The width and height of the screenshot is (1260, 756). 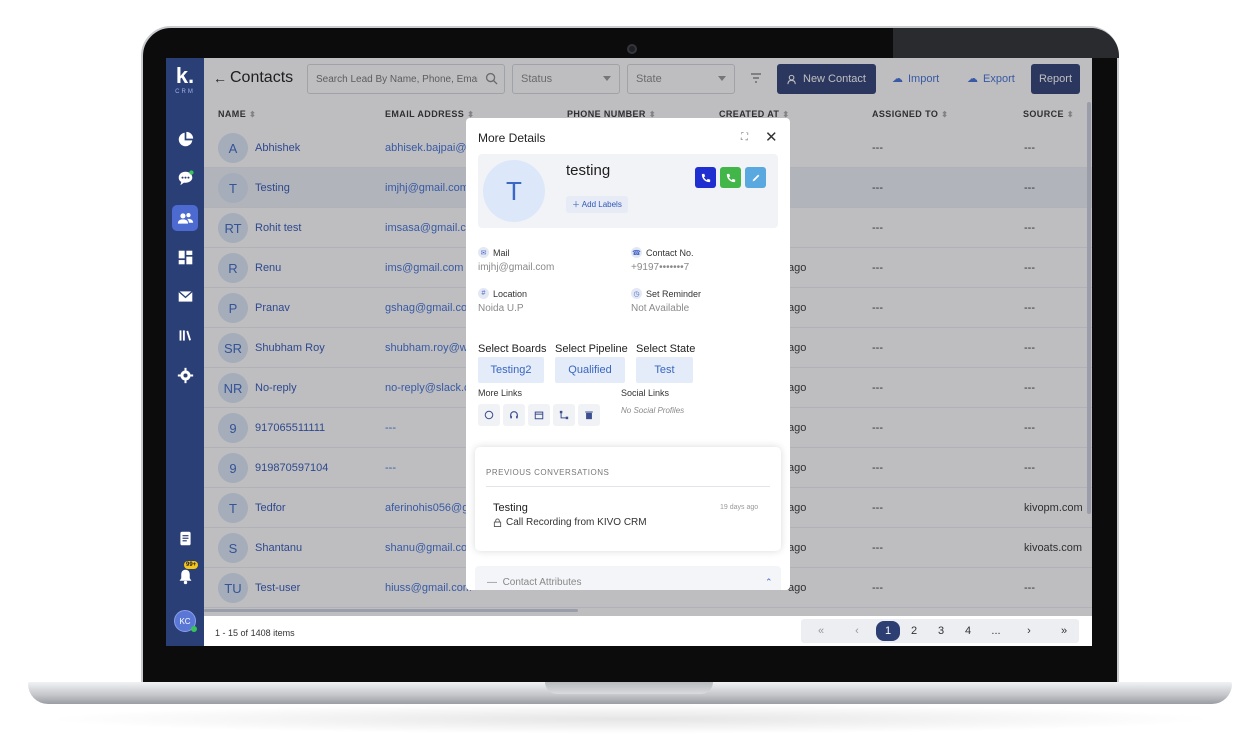 What do you see at coordinates (564, 415) in the screenshot?
I see `flow-link-icon` at bounding box center [564, 415].